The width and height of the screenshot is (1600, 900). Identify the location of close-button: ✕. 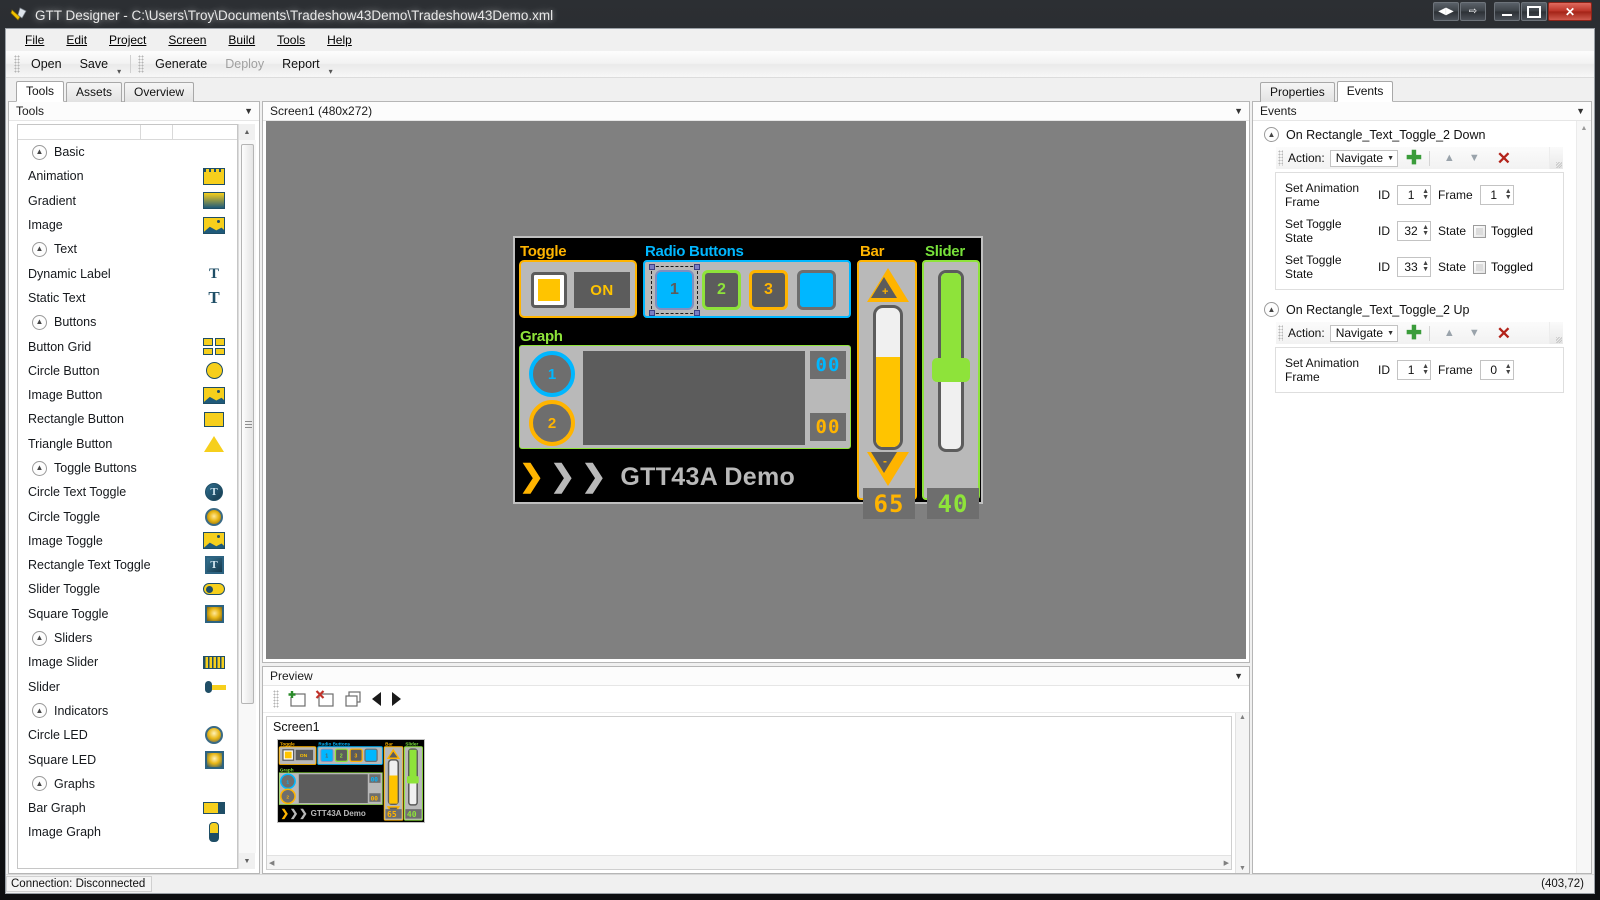
(1570, 11).